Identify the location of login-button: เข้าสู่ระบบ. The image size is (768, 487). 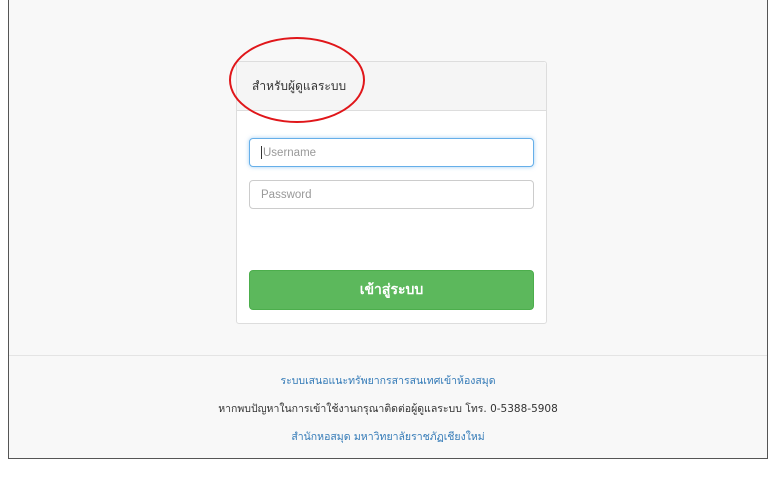
(391, 290).